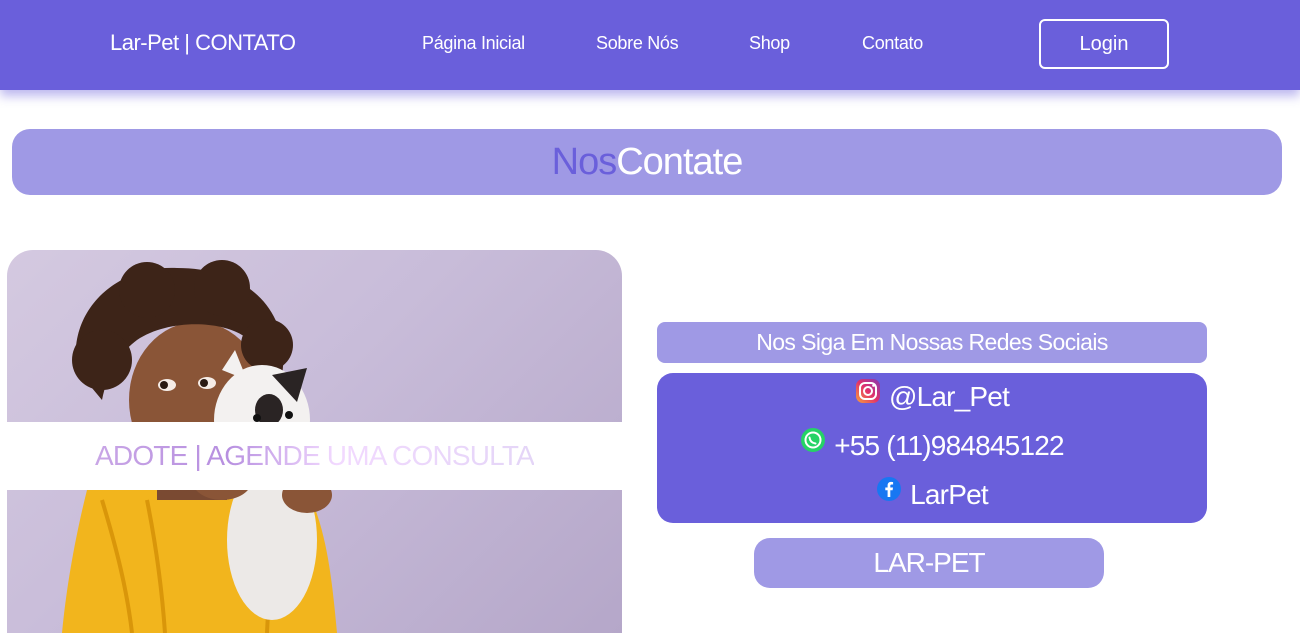 Image resolution: width=1300 pixels, height=633 pixels. I want to click on social-item-facebook: LarPet, so click(932, 493).